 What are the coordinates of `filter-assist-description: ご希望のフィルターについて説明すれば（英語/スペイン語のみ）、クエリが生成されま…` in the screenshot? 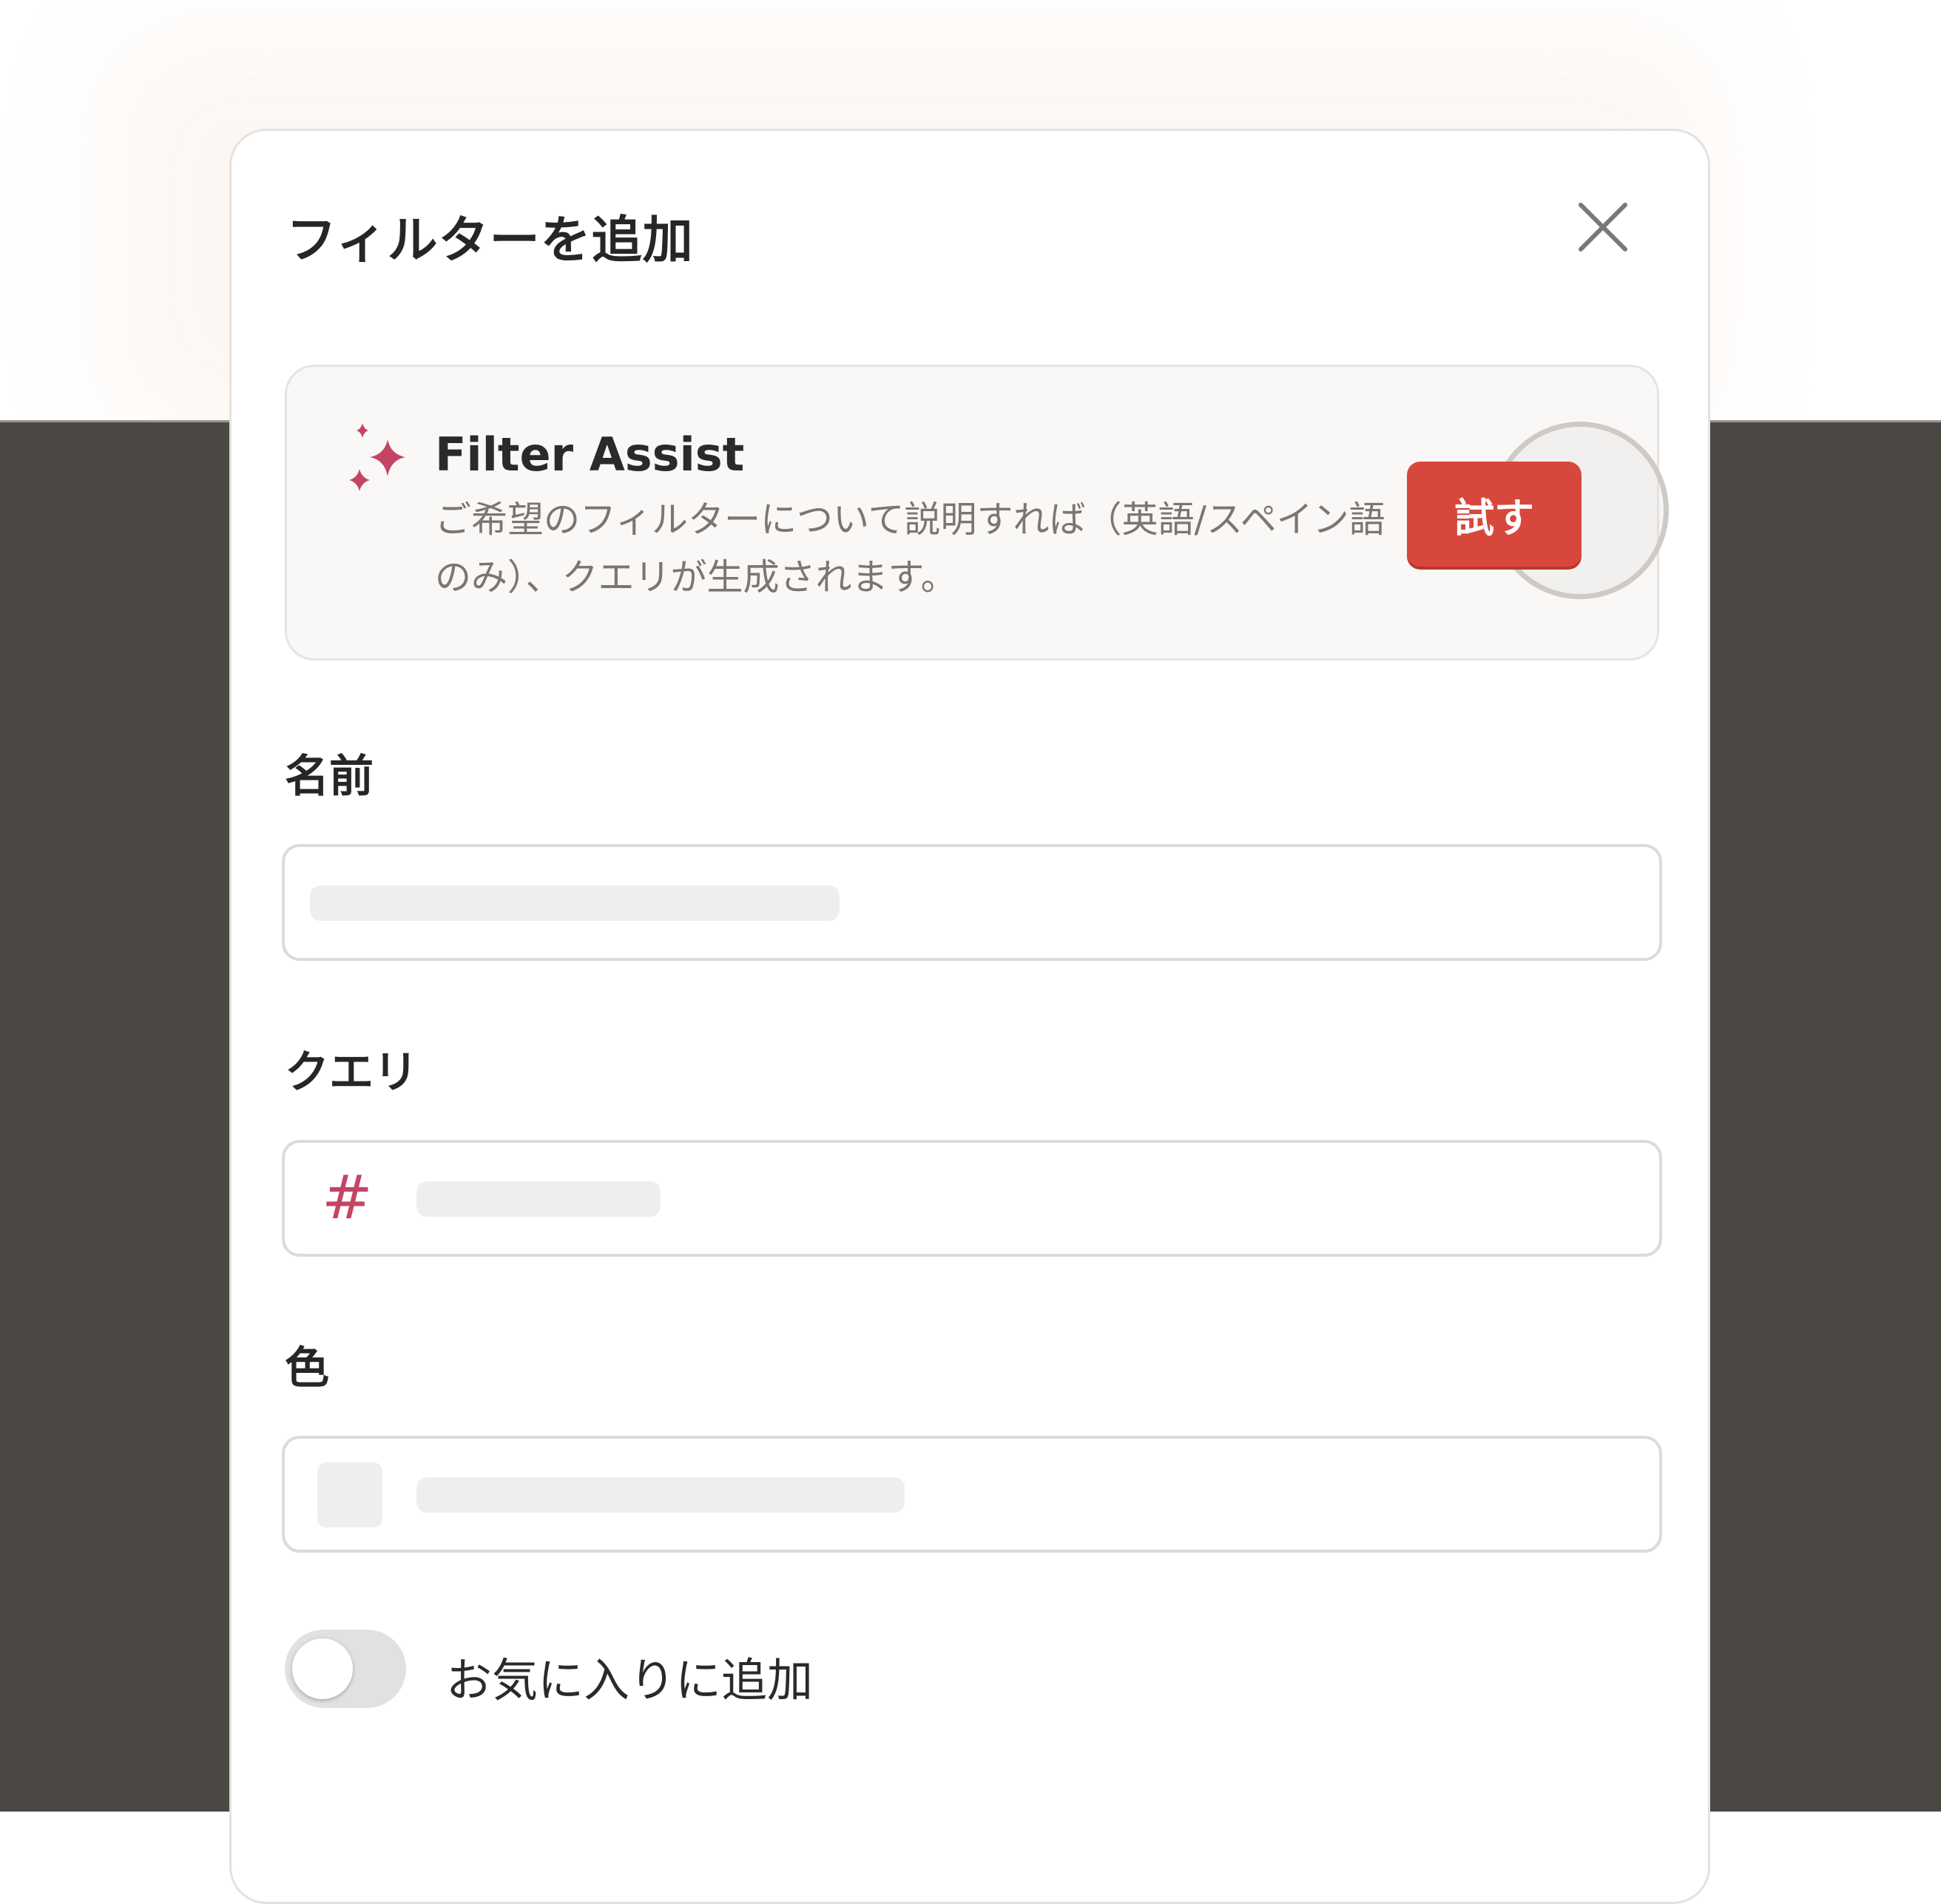 It's located at (910, 549).